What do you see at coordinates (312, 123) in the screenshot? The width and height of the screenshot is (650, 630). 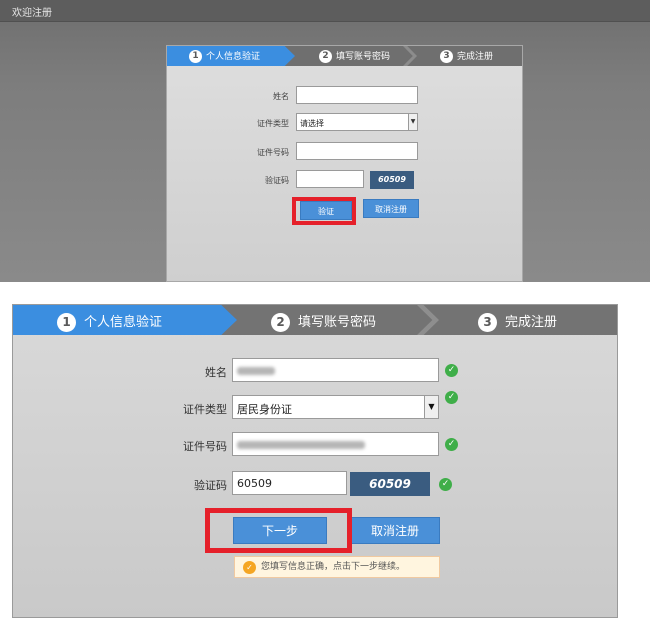 I see `idtype-selected-value: 请选择` at bounding box center [312, 123].